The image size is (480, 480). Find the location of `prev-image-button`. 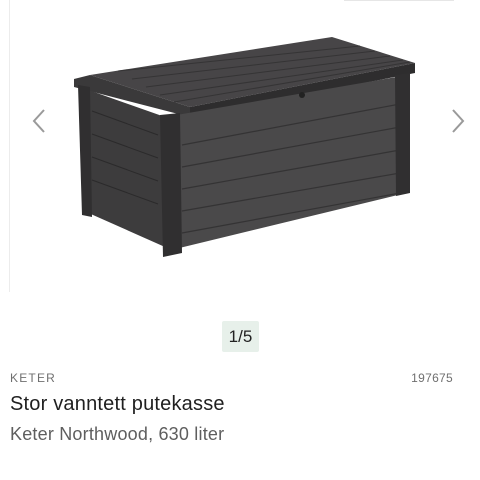

prev-image-button is located at coordinates (39, 121).